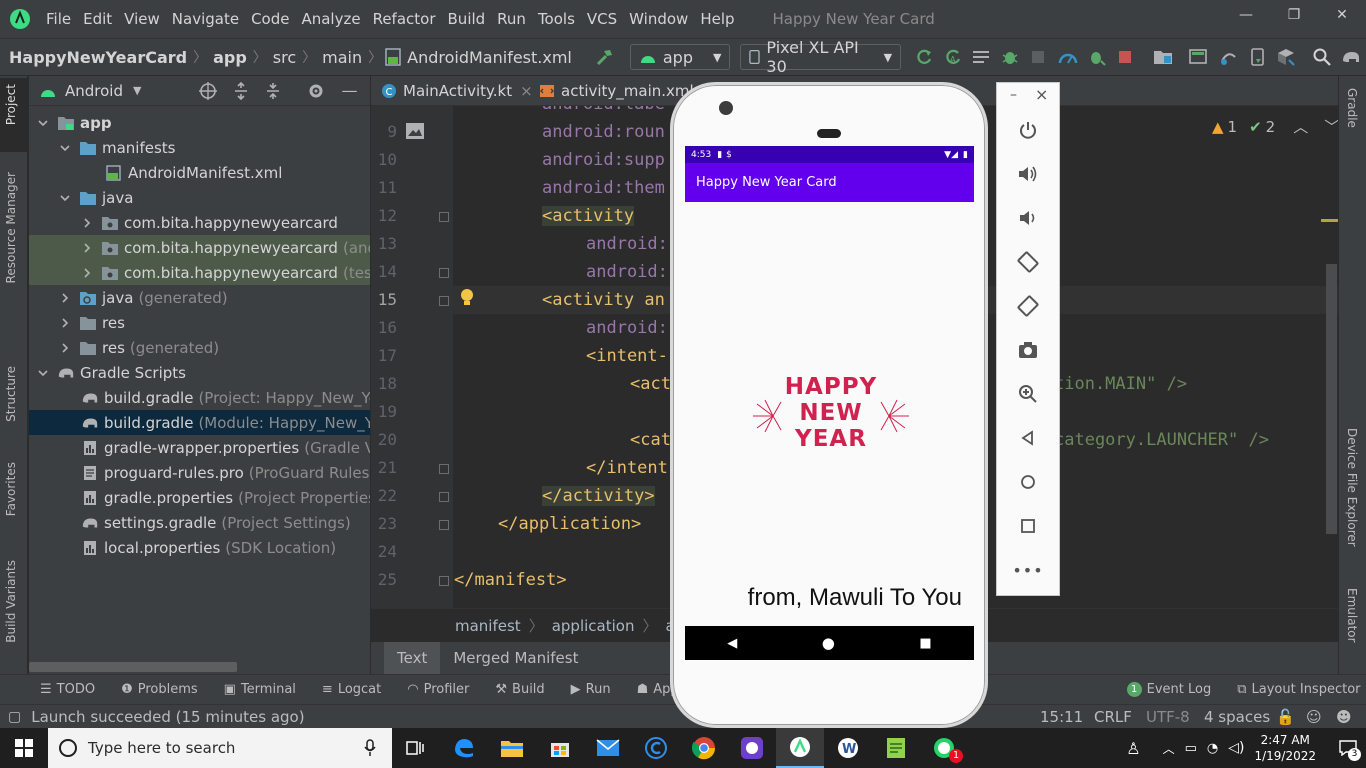  Describe the element at coordinates (519, 689) in the screenshot. I see `build-tool-button: ⚒ Build` at that location.